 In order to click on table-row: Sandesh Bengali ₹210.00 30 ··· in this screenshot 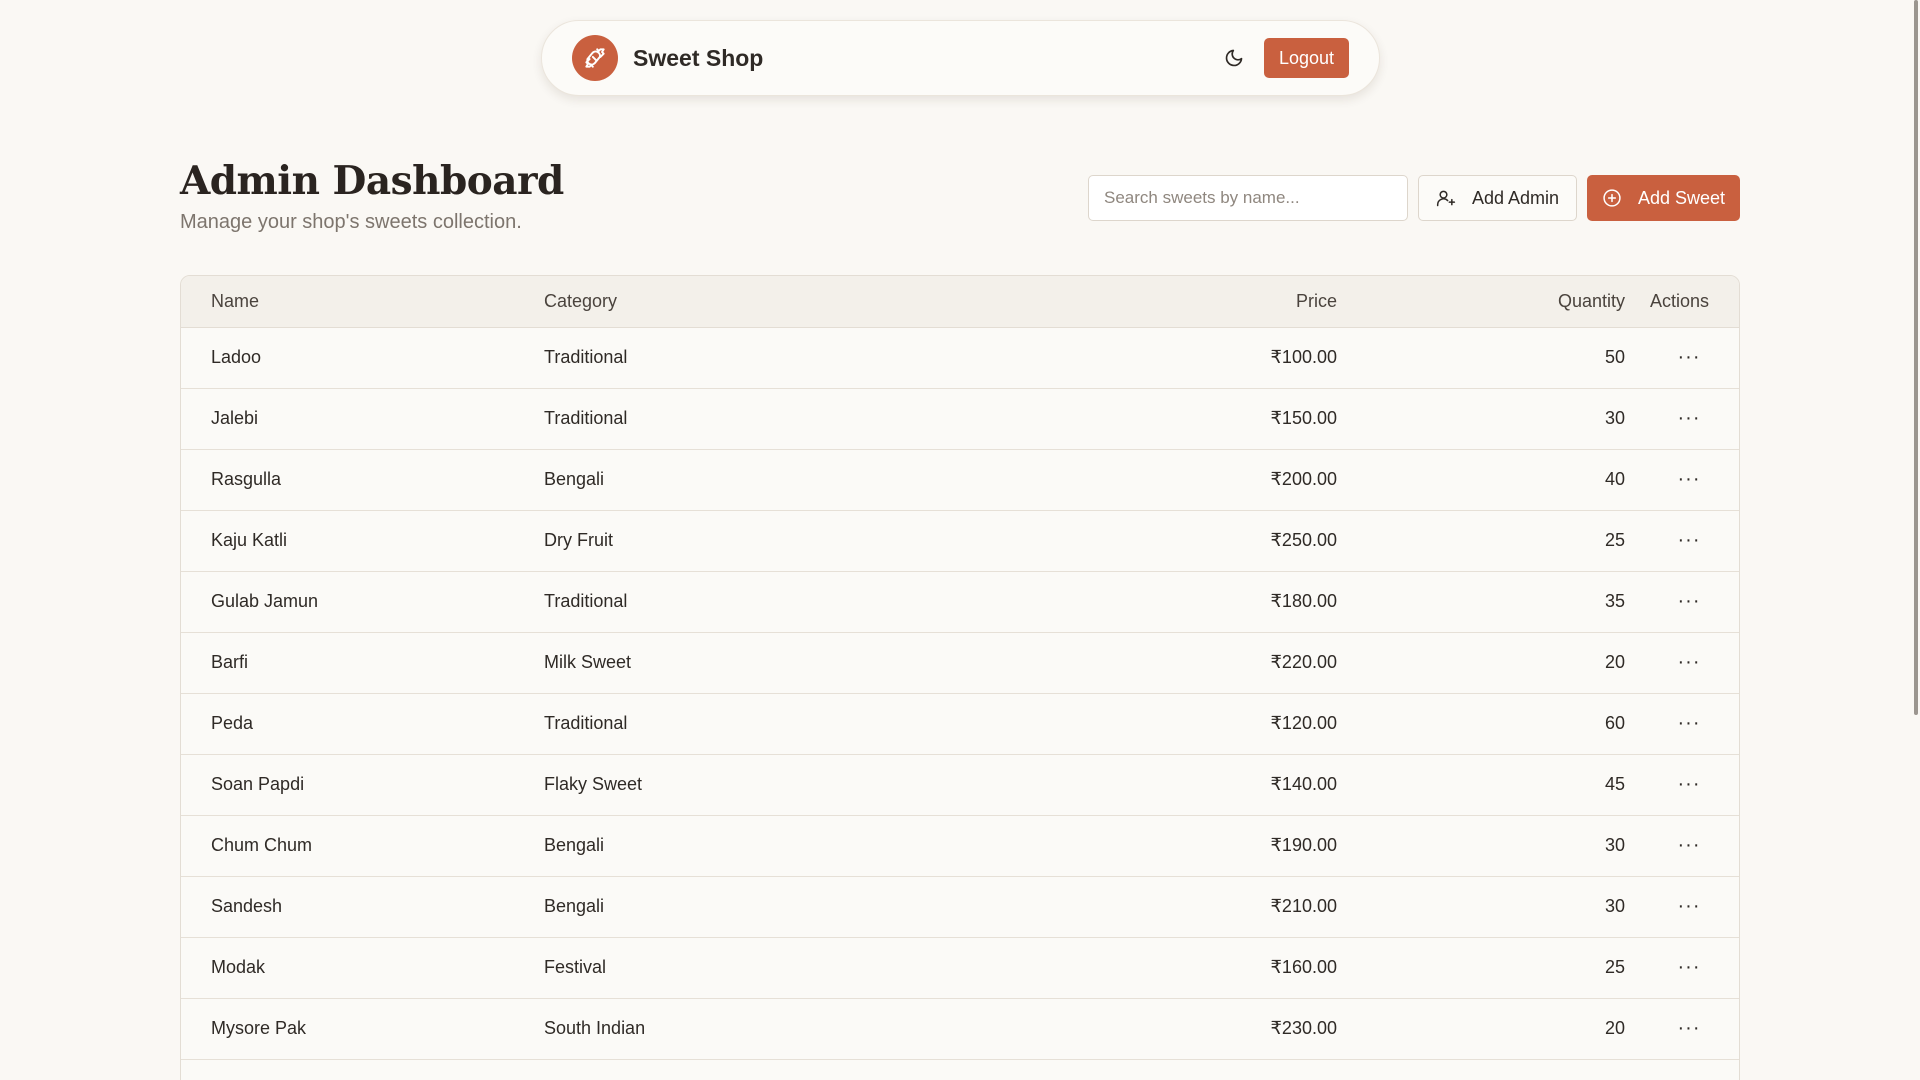, I will do `click(960, 907)`.